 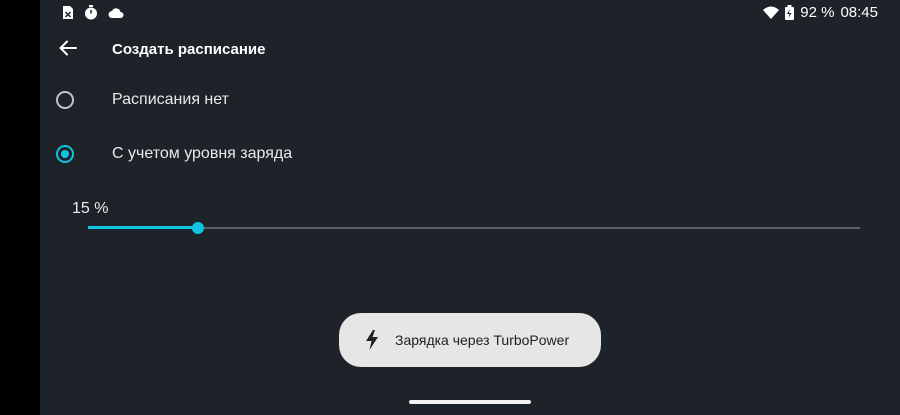 I want to click on status-bar: 92 % 08:45, so click(x=470, y=13).